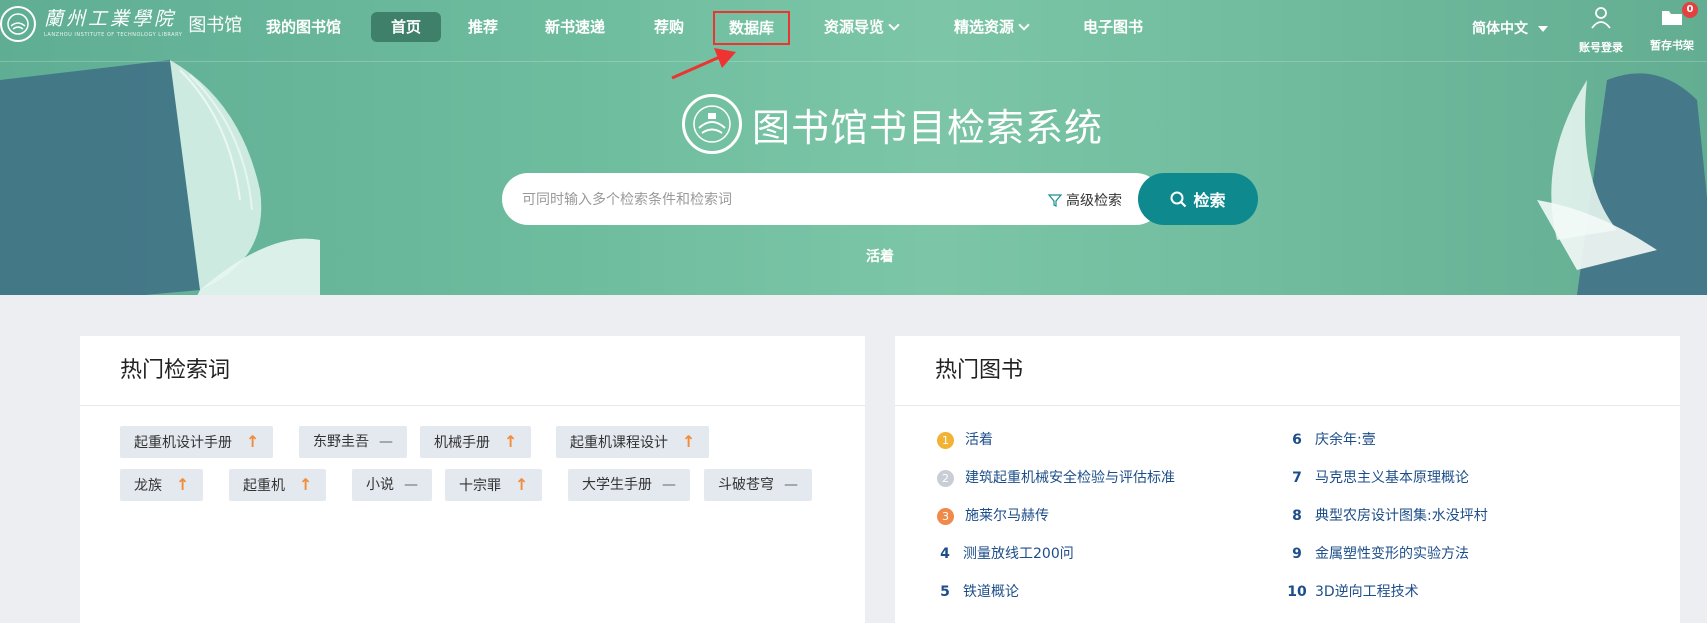 This screenshot has height=623, width=1707. What do you see at coordinates (1622, 184) in the screenshot?
I see `book-illustration-right` at bounding box center [1622, 184].